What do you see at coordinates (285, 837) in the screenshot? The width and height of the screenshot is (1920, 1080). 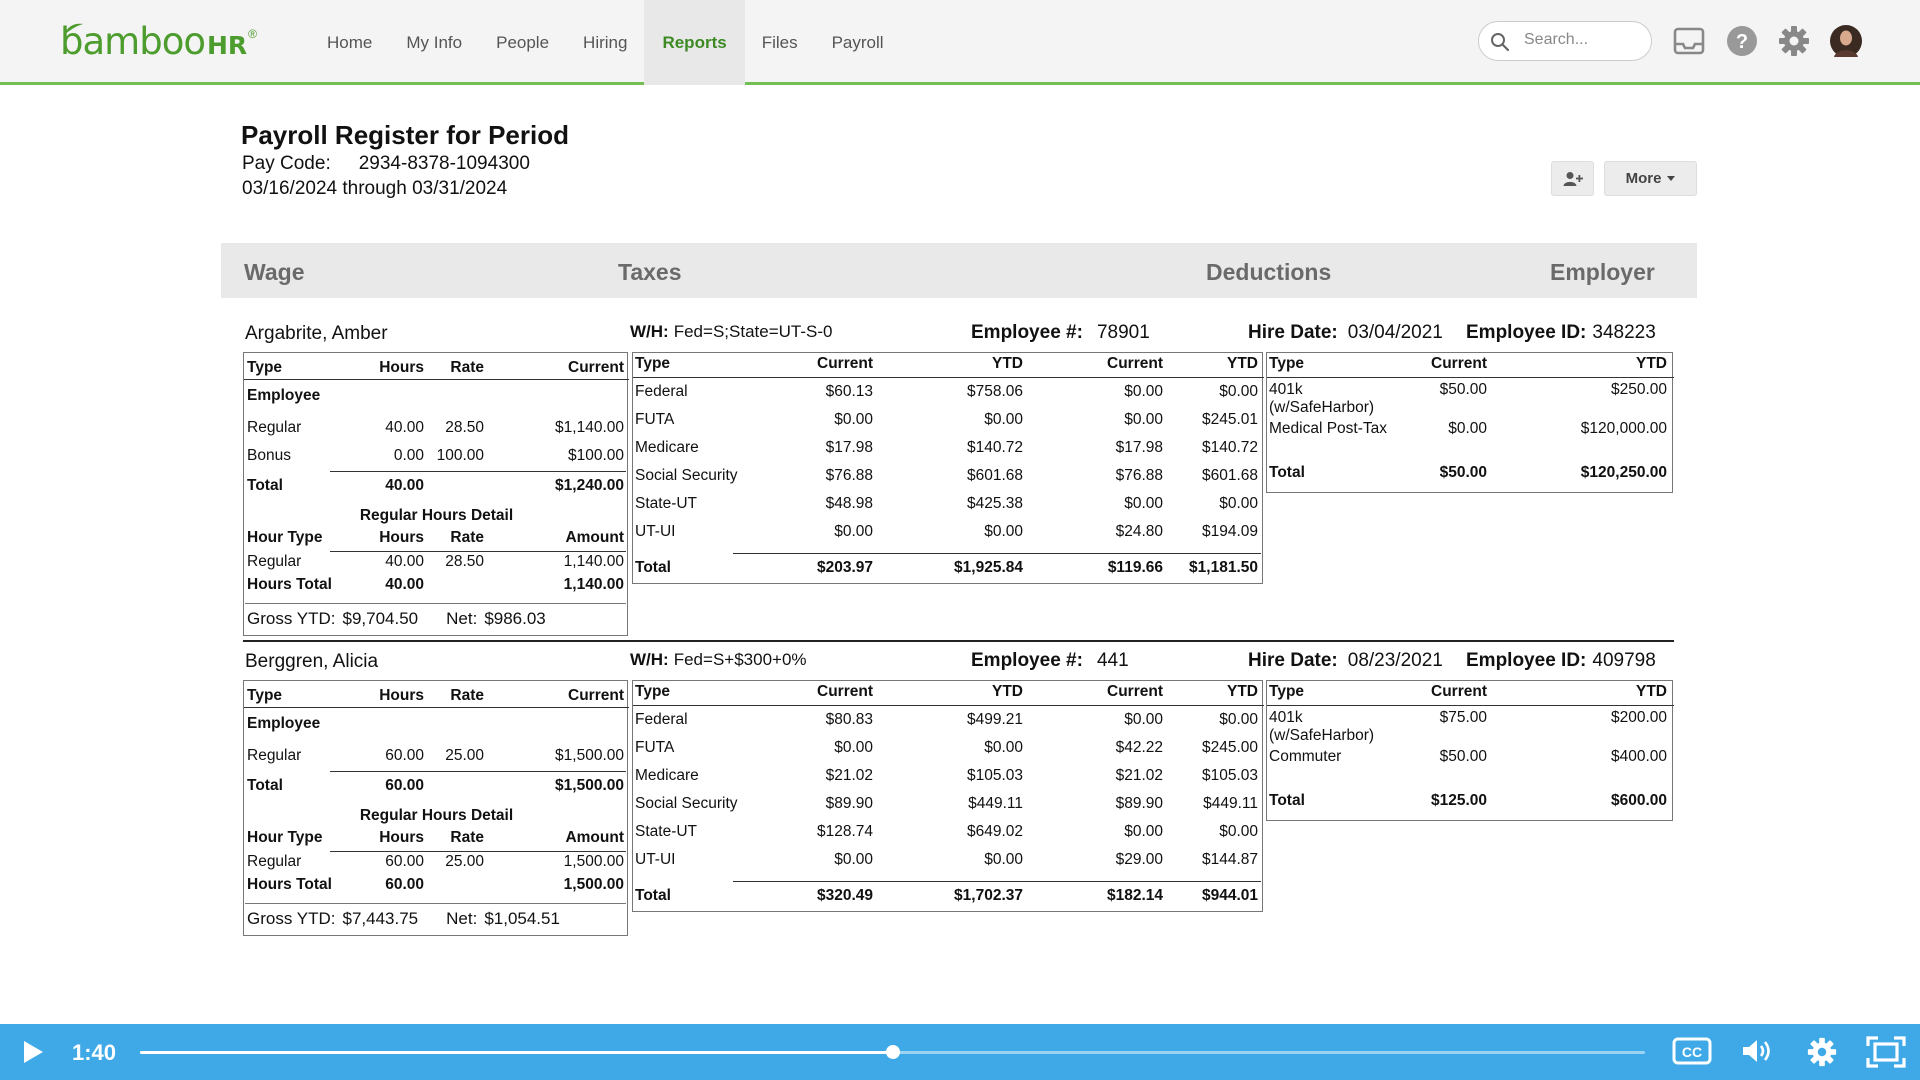 I see `detail-header-type: Hour Type` at bounding box center [285, 837].